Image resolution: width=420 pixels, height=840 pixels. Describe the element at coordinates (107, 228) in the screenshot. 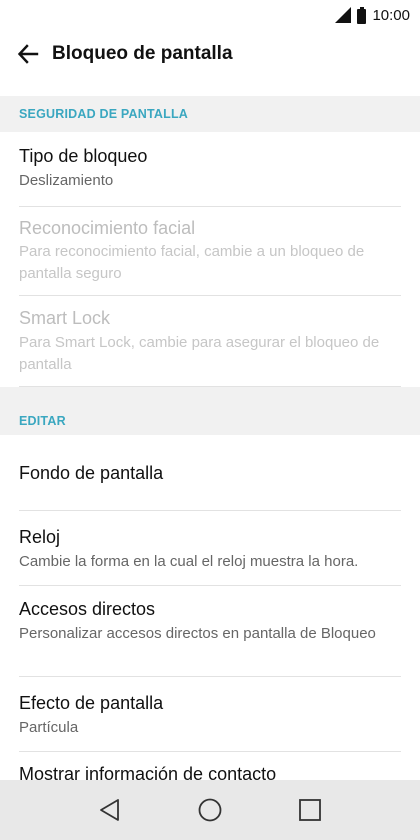

I see `item-label: Reconocimiento facial` at that location.